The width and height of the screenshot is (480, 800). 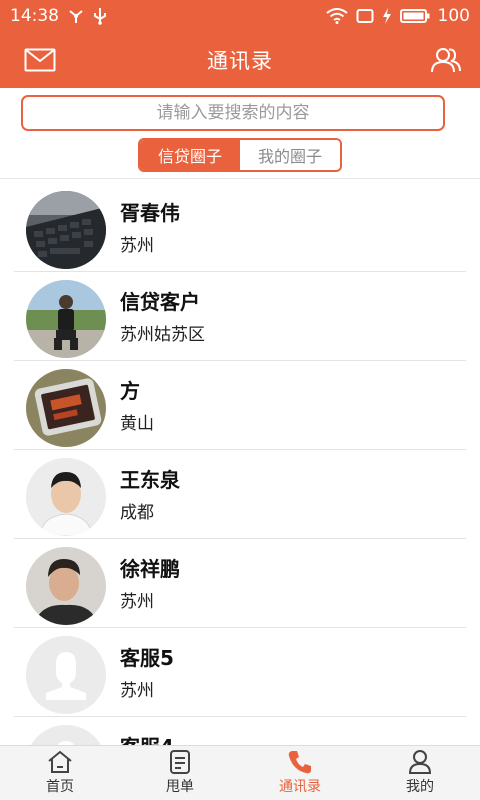 I want to click on person-icon, so click(x=420, y=762).